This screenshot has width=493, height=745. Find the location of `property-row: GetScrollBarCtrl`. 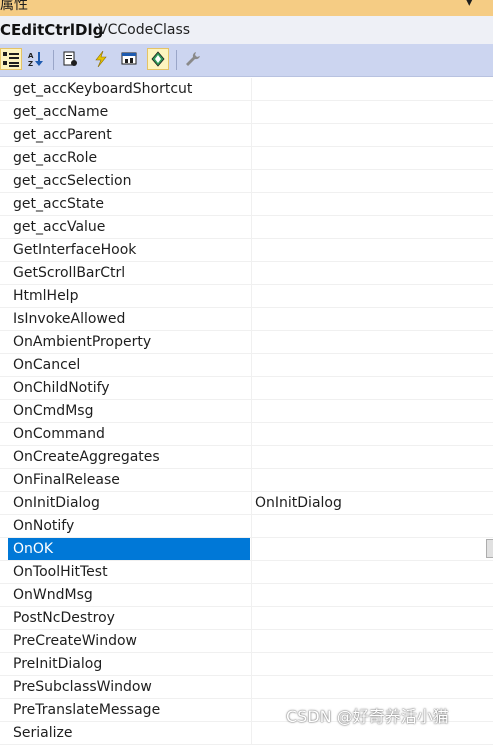

property-row: GetScrollBarCtrl is located at coordinates (246, 273).